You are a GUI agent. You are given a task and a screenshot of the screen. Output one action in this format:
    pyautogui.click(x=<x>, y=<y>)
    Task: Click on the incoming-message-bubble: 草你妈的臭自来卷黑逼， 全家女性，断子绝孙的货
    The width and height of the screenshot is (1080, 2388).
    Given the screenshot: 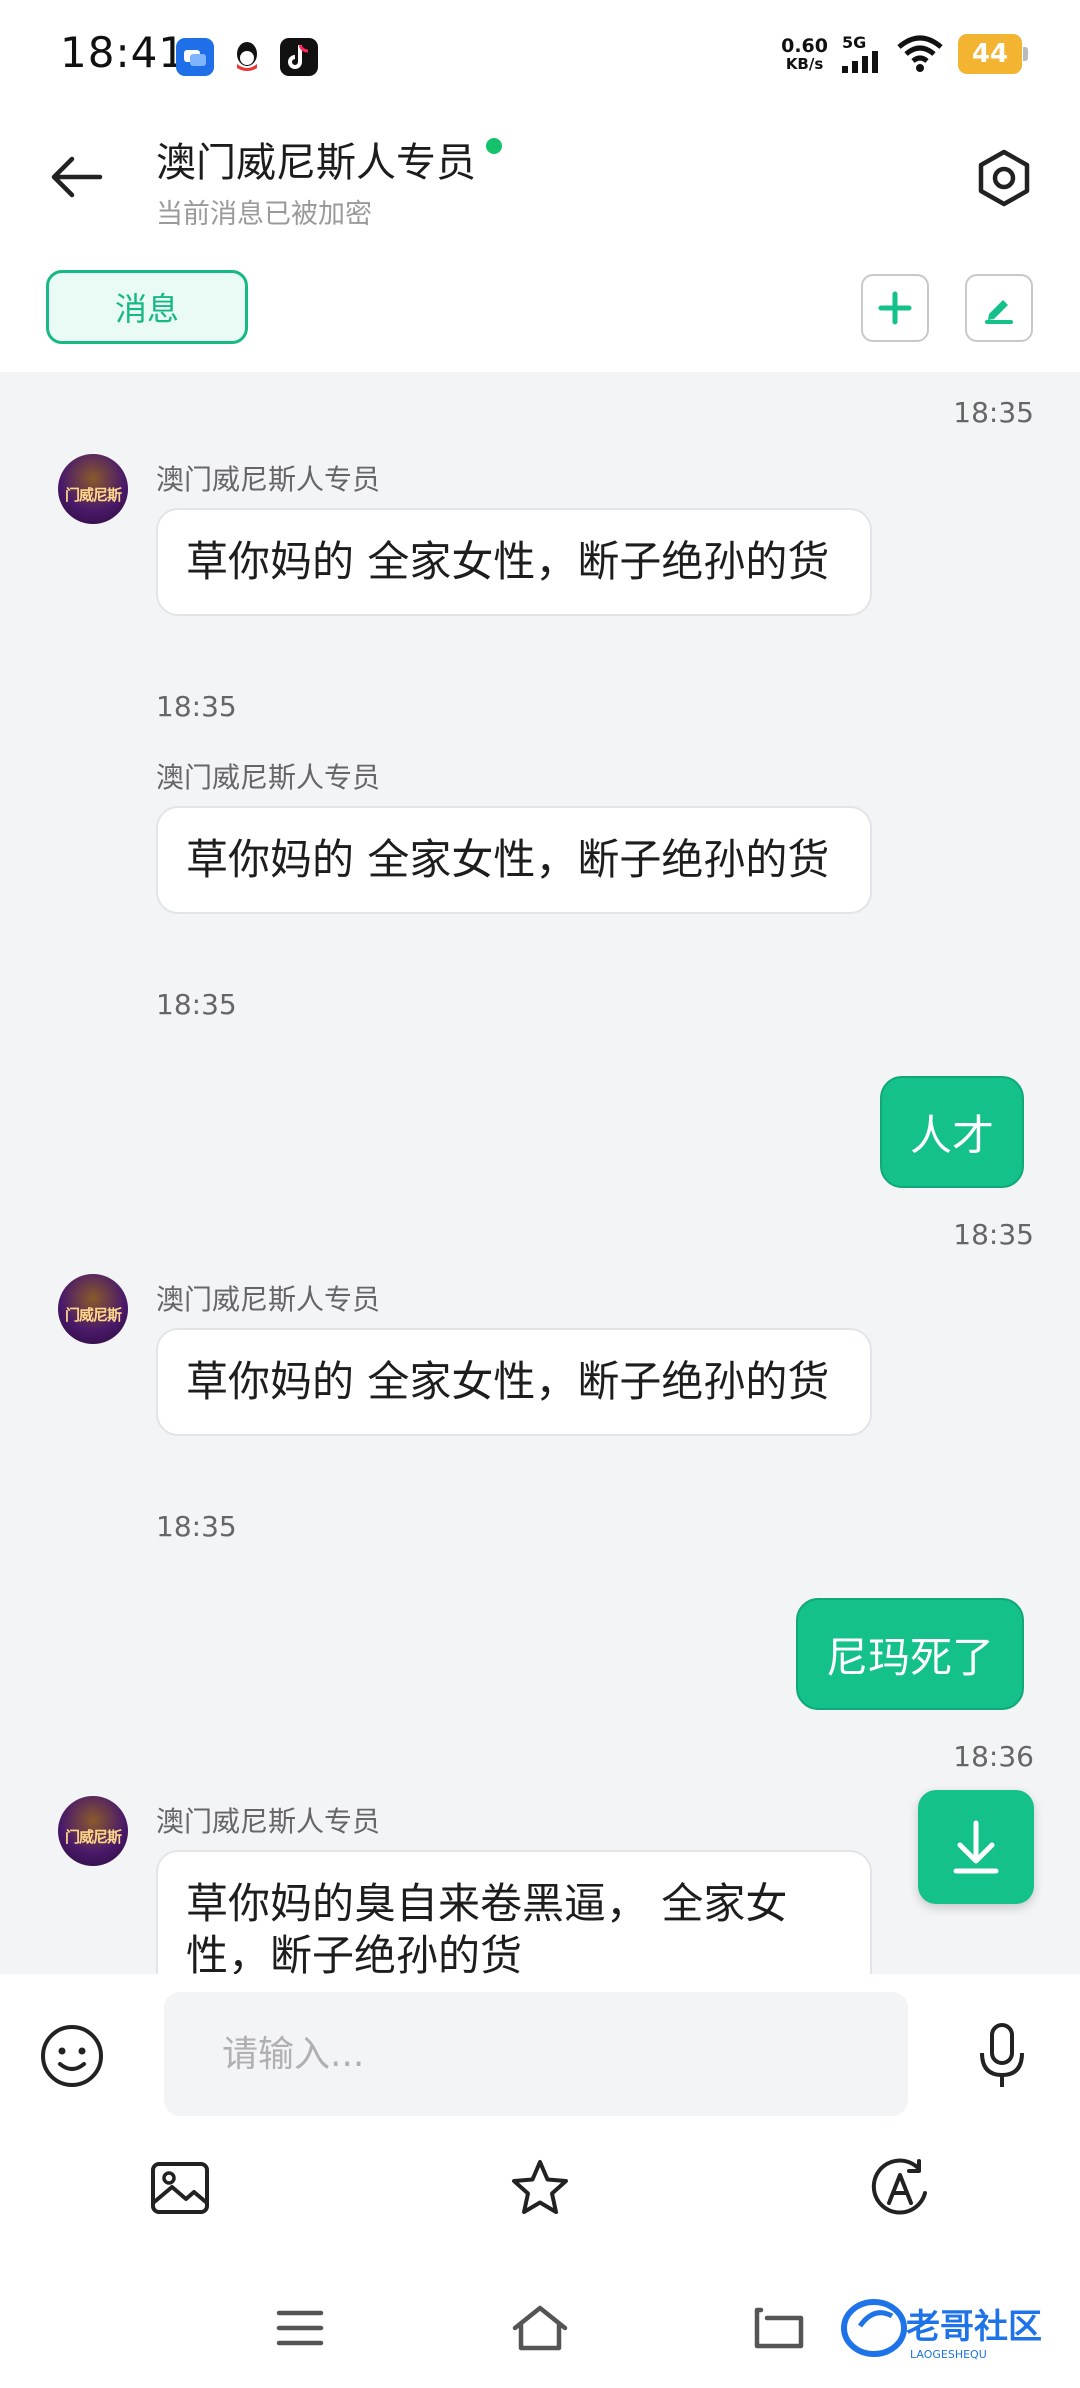 What is the action you would take?
    pyautogui.click(x=514, y=1912)
    